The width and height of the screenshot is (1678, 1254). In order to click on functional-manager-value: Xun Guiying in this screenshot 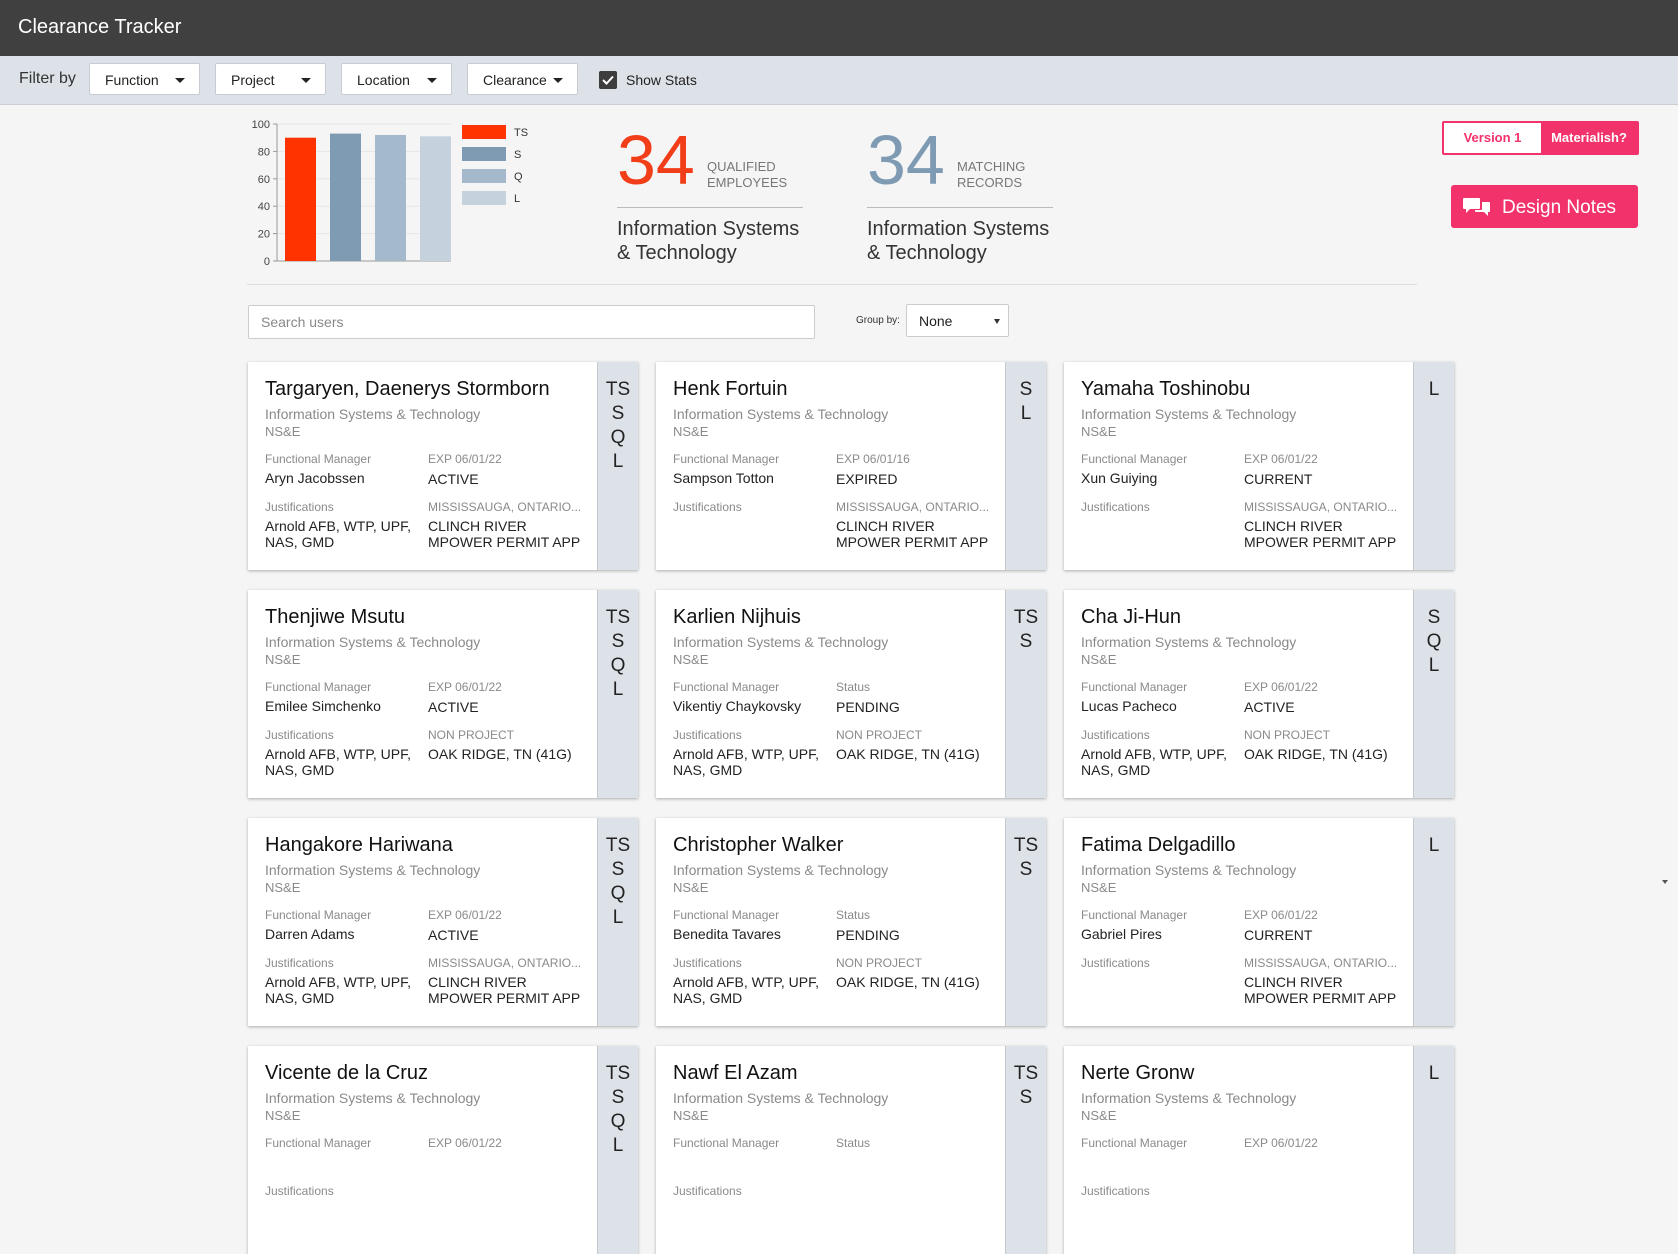, I will do `click(1119, 478)`.